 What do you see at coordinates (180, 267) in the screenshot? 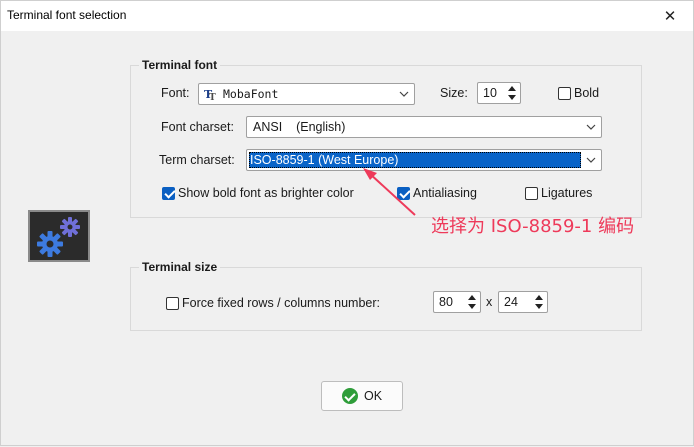
I see `terminal-size-group-title: Terminal size` at bounding box center [180, 267].